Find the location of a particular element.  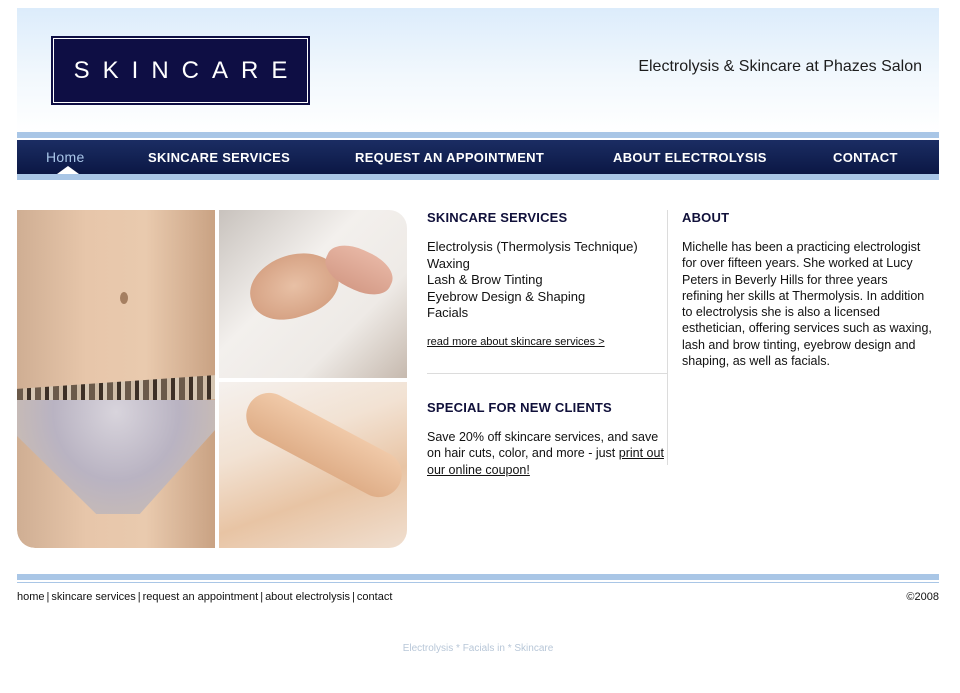

service-item: Electrolysis (Thermolysis Technique) is located at coordinates (532, 246).